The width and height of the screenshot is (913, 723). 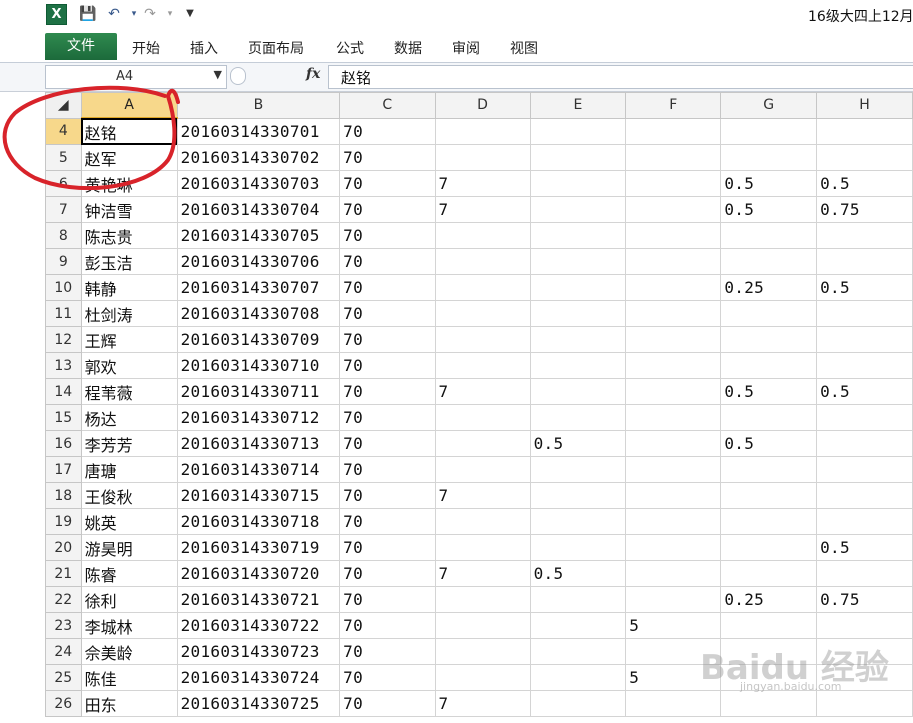 I want to click on row-header: 18, so click(x=63, y=495).